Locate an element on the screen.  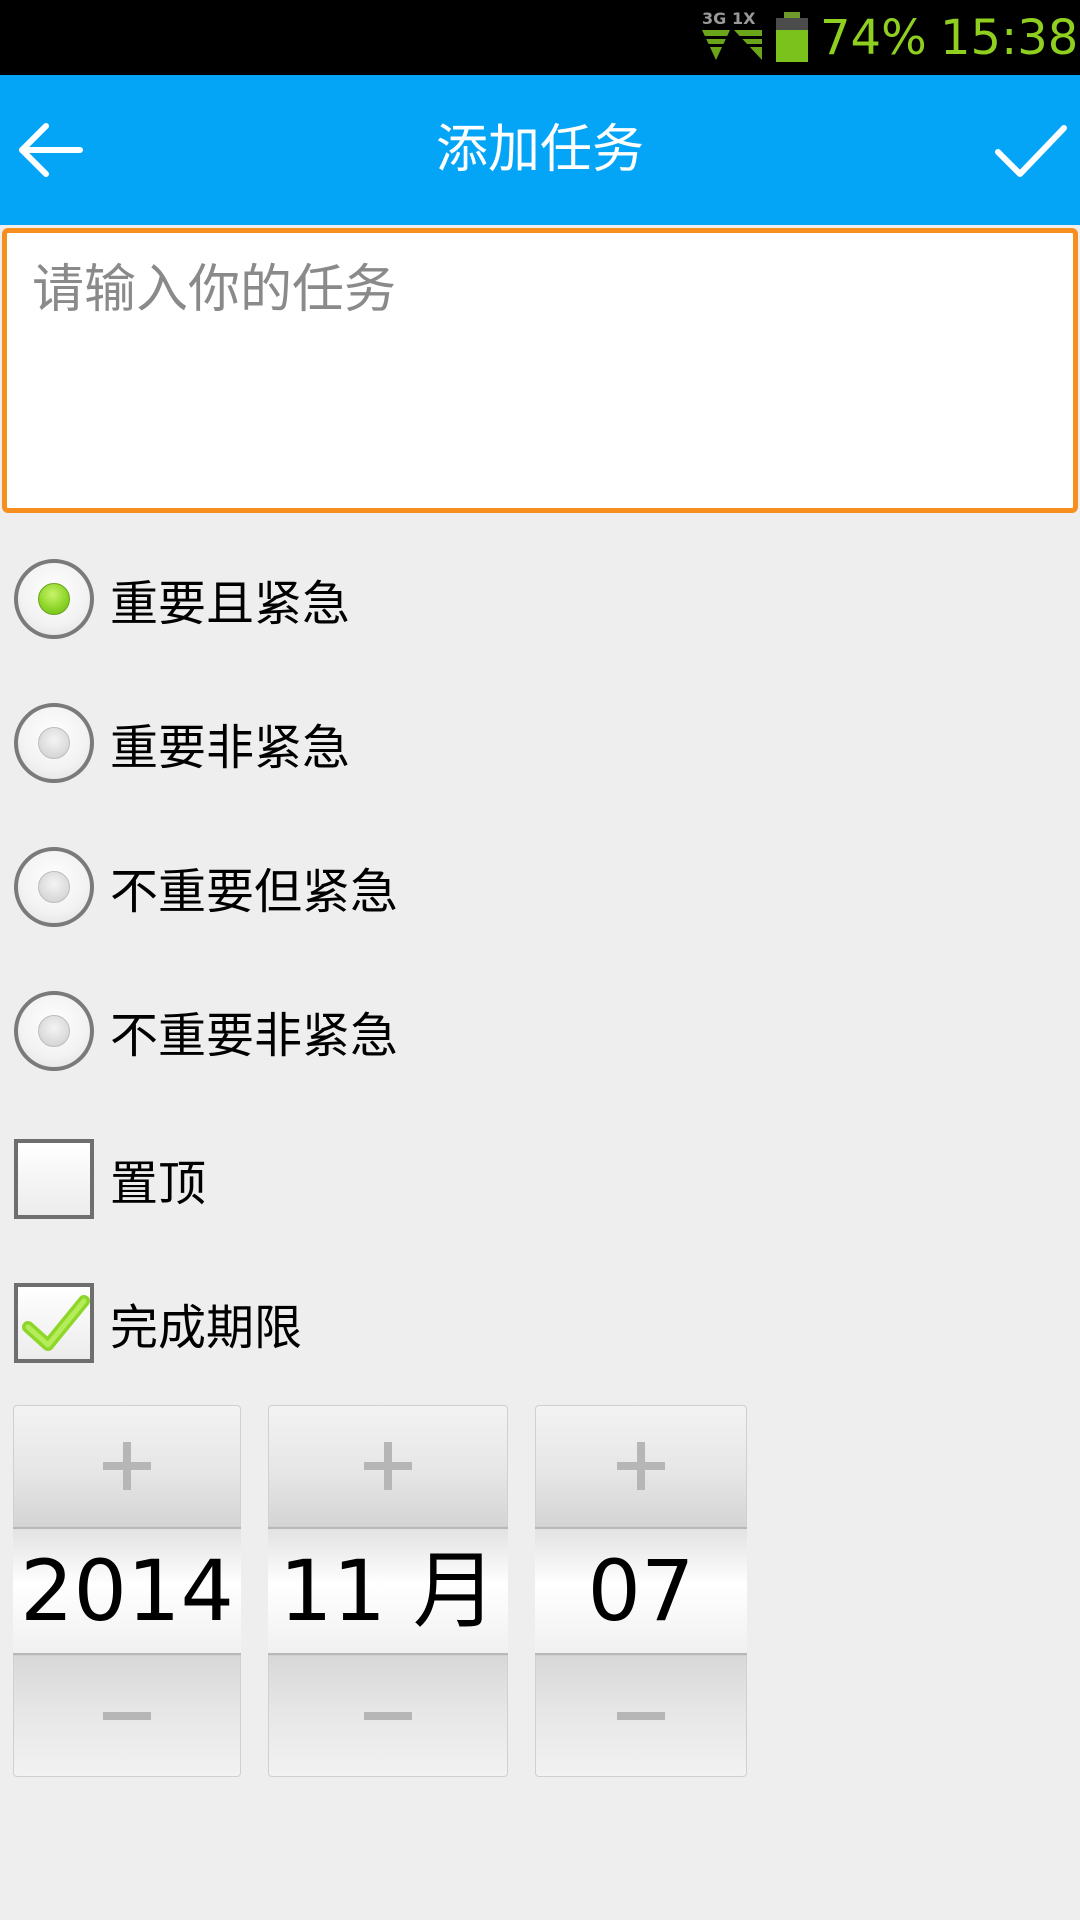
year-spinner: 2014 is located at coordinates (127, 1591).